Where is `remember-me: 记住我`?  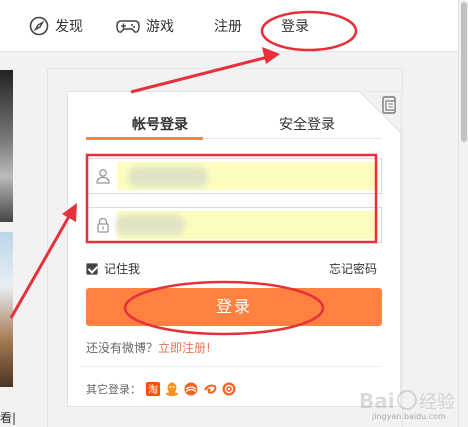
remember-me: 记住我 is located at coordinates (113, 268).